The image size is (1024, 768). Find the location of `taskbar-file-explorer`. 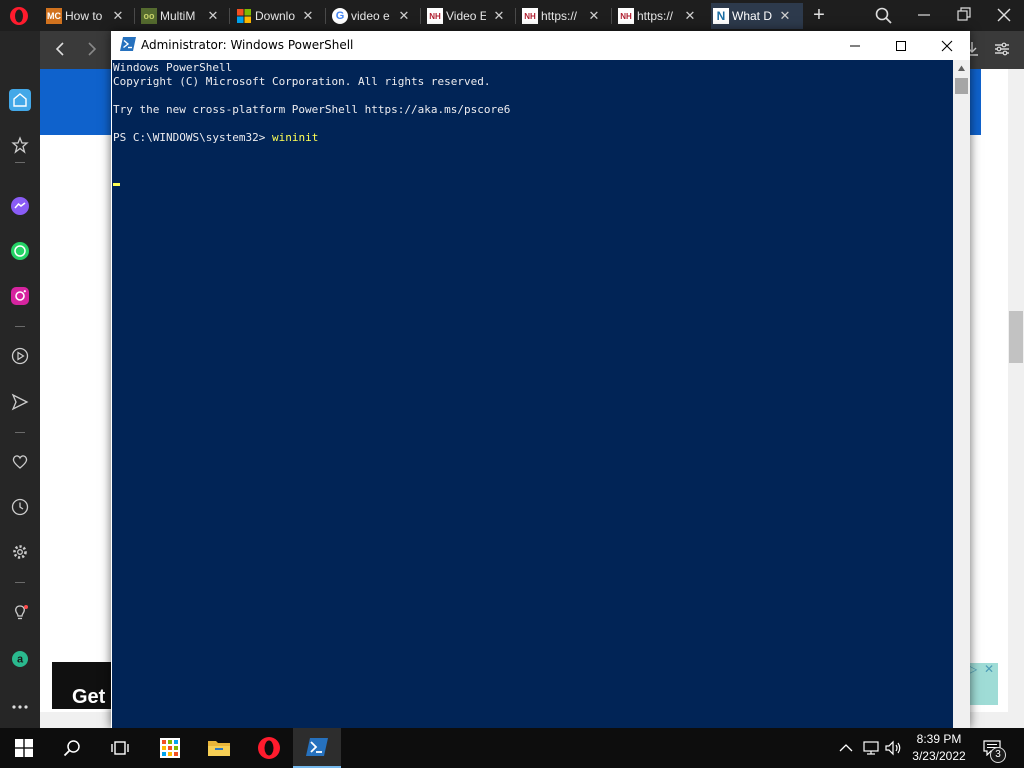

taskbar-file-explorer is located at coordinates (219, 748).